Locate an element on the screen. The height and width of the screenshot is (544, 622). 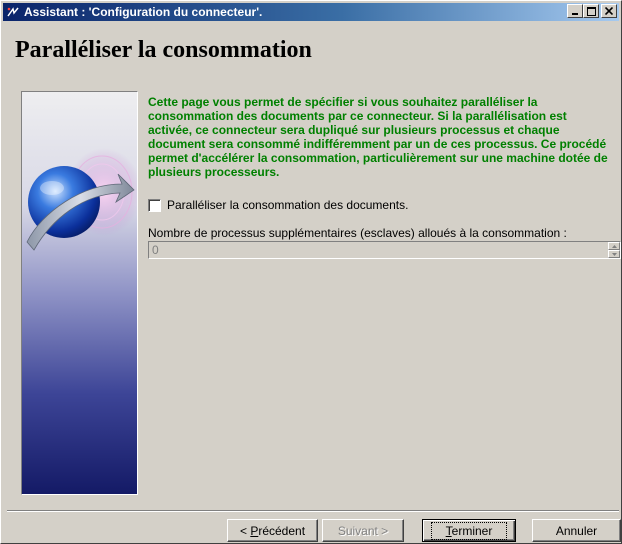
maximize-icon is located at coordinates (591, 11).